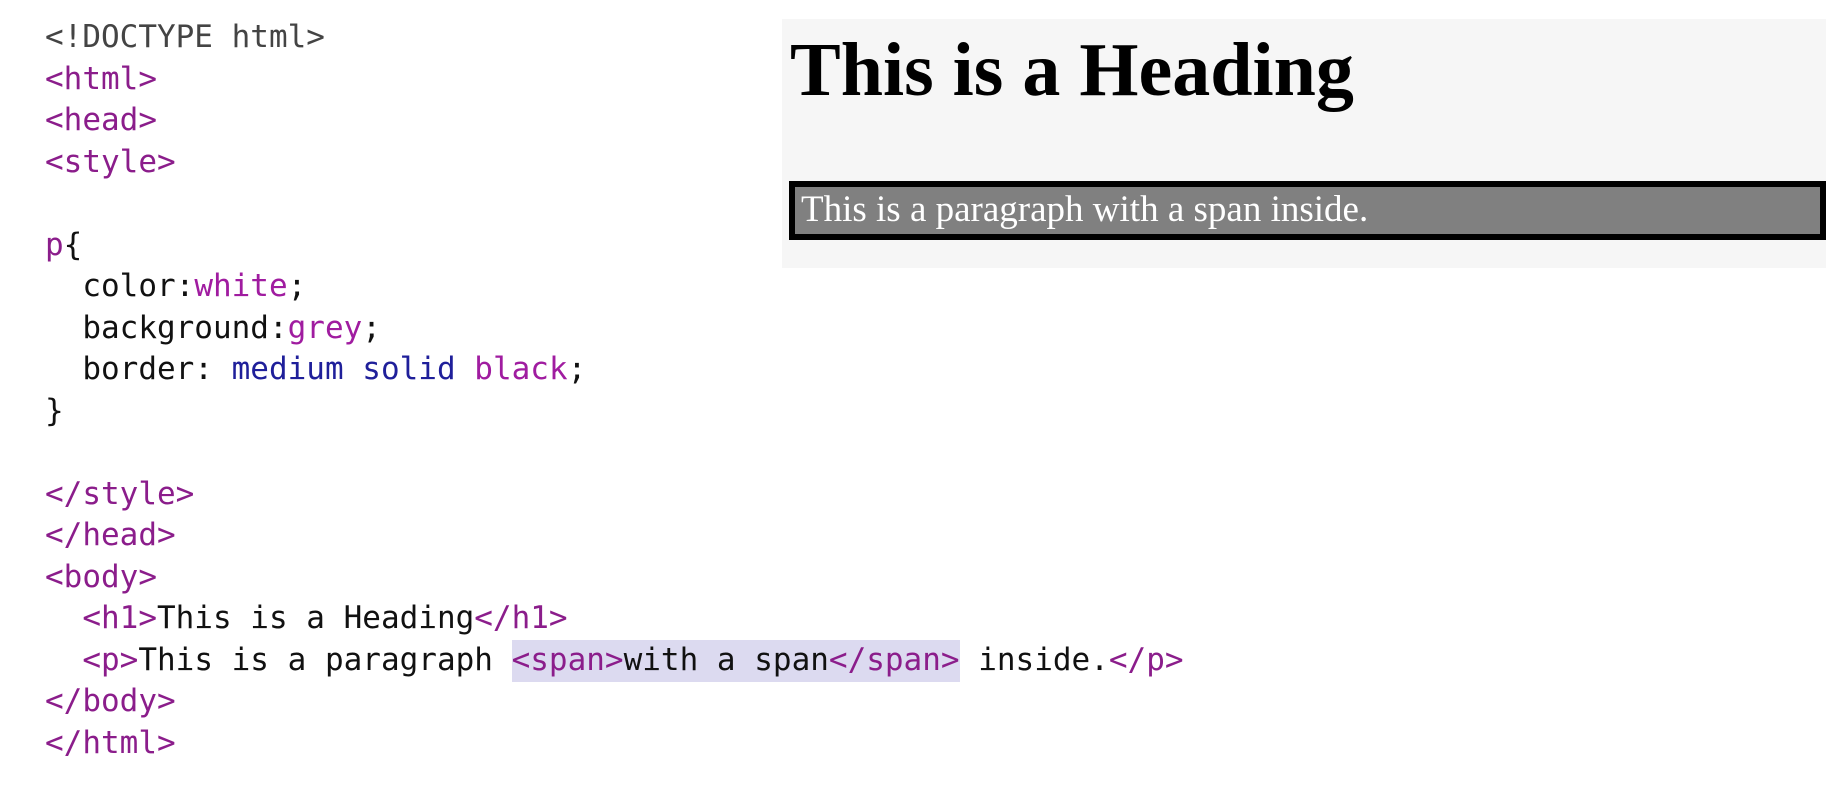 The width and height of the screenshot is (1826, 788). Describe the element at coordinates (54, 244) in the screenshot. I see `css-selector: p` at that location.